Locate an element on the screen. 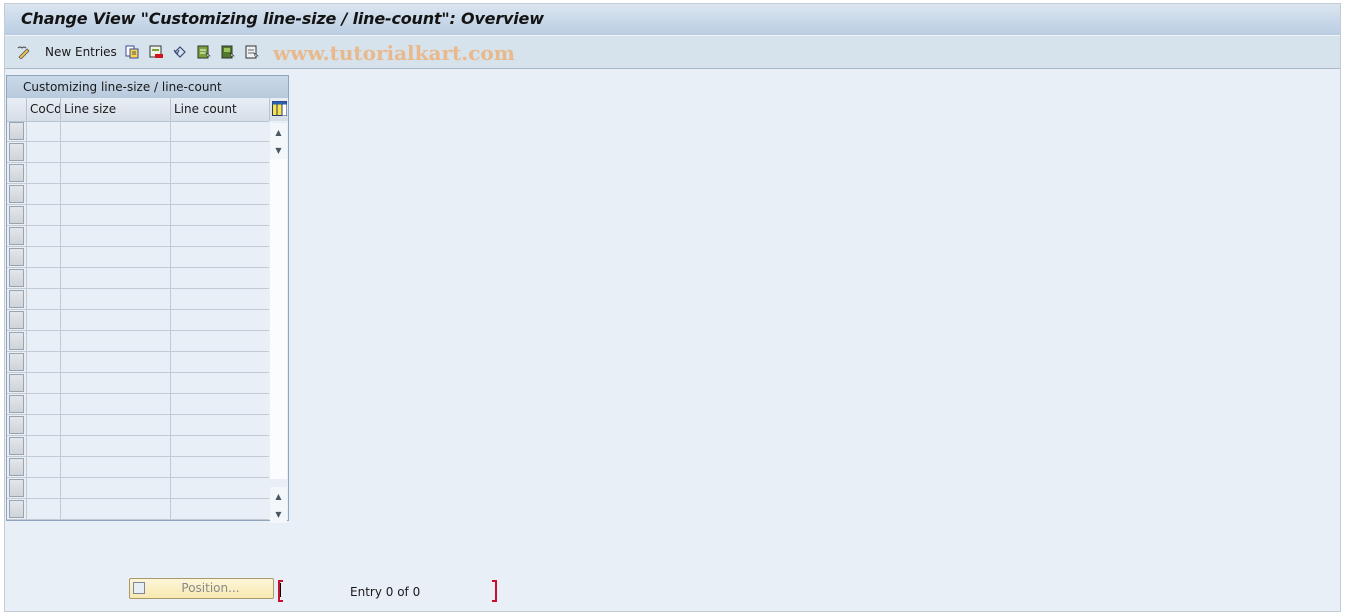 Image resolution: width=1356 pixels, height=612 pixels. deselect-all-button is located at coordinates (252, 52).